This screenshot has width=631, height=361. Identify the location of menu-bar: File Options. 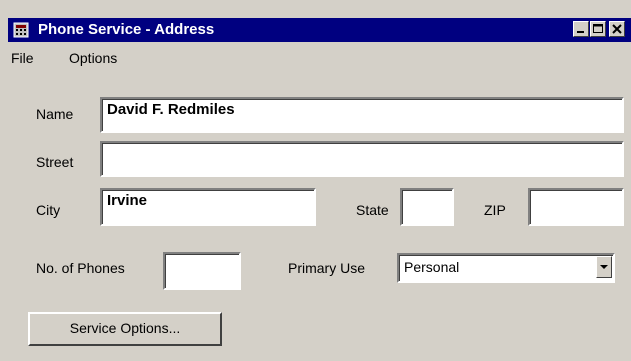
(319, 56).